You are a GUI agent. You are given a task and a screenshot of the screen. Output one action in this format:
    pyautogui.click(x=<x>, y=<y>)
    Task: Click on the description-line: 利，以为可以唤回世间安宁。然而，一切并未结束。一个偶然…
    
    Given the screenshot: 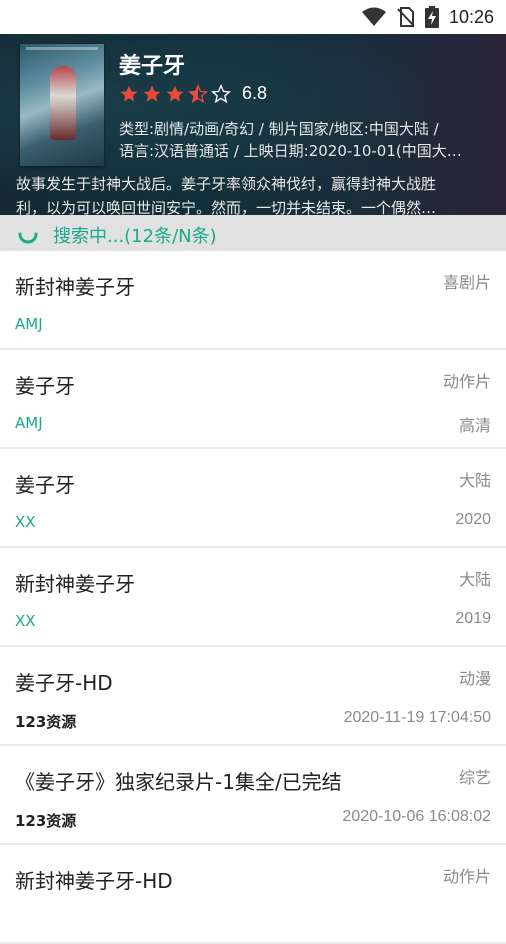 What is the action you would take?
    pyautogui.click(x=226, y=207)
    